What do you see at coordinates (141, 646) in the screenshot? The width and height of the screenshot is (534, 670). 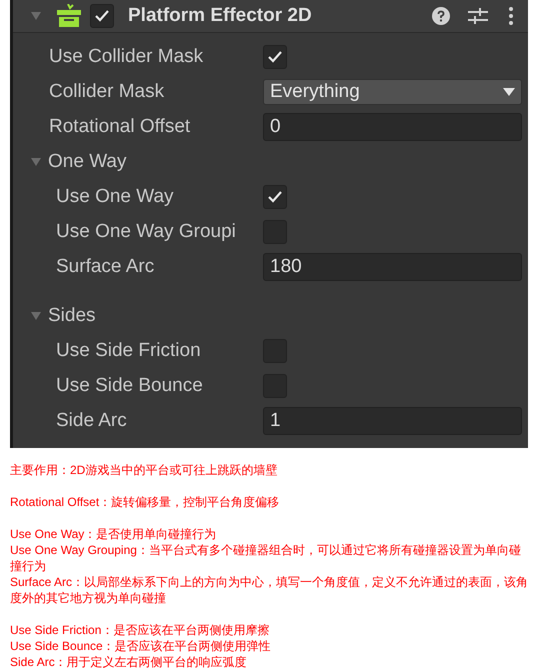 I see `note-text: Use Side Bounce：是否应该在平台两侧使用弹性` at bounding box center [141, 646].